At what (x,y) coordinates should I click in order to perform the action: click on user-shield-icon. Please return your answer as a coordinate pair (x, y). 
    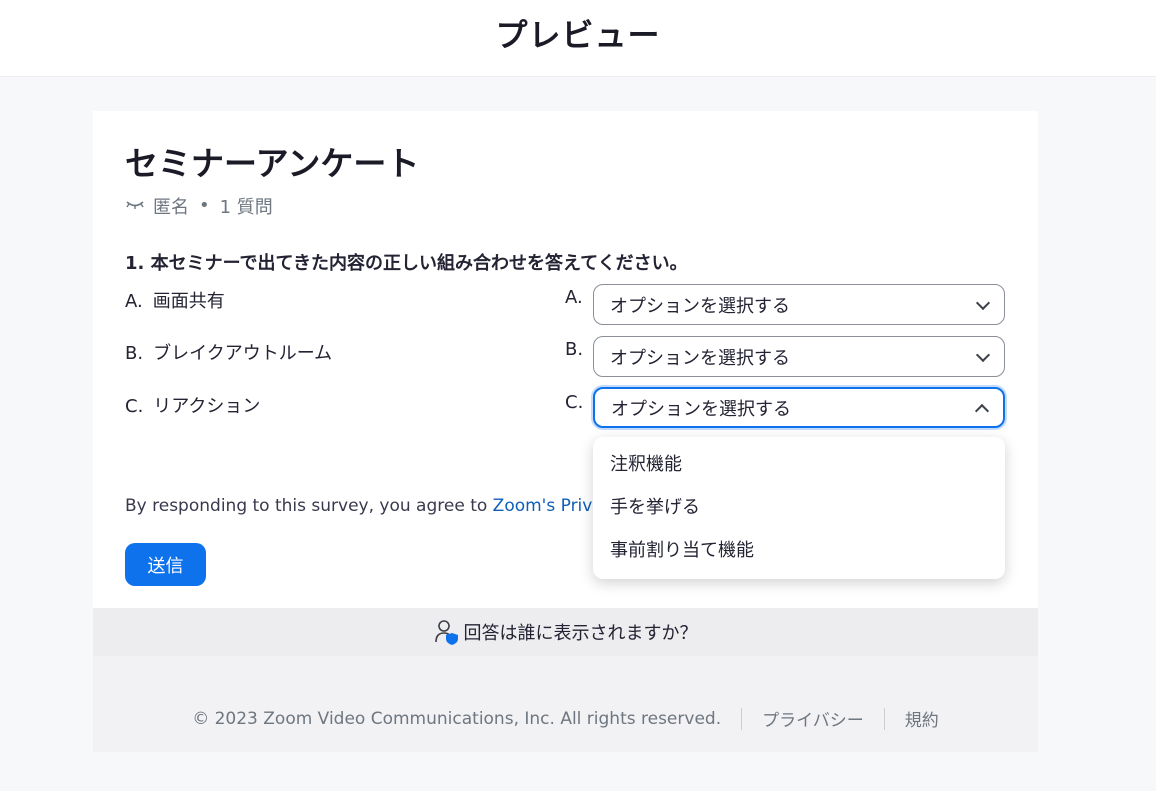
    Looking at the image, I should click on (446, 632).